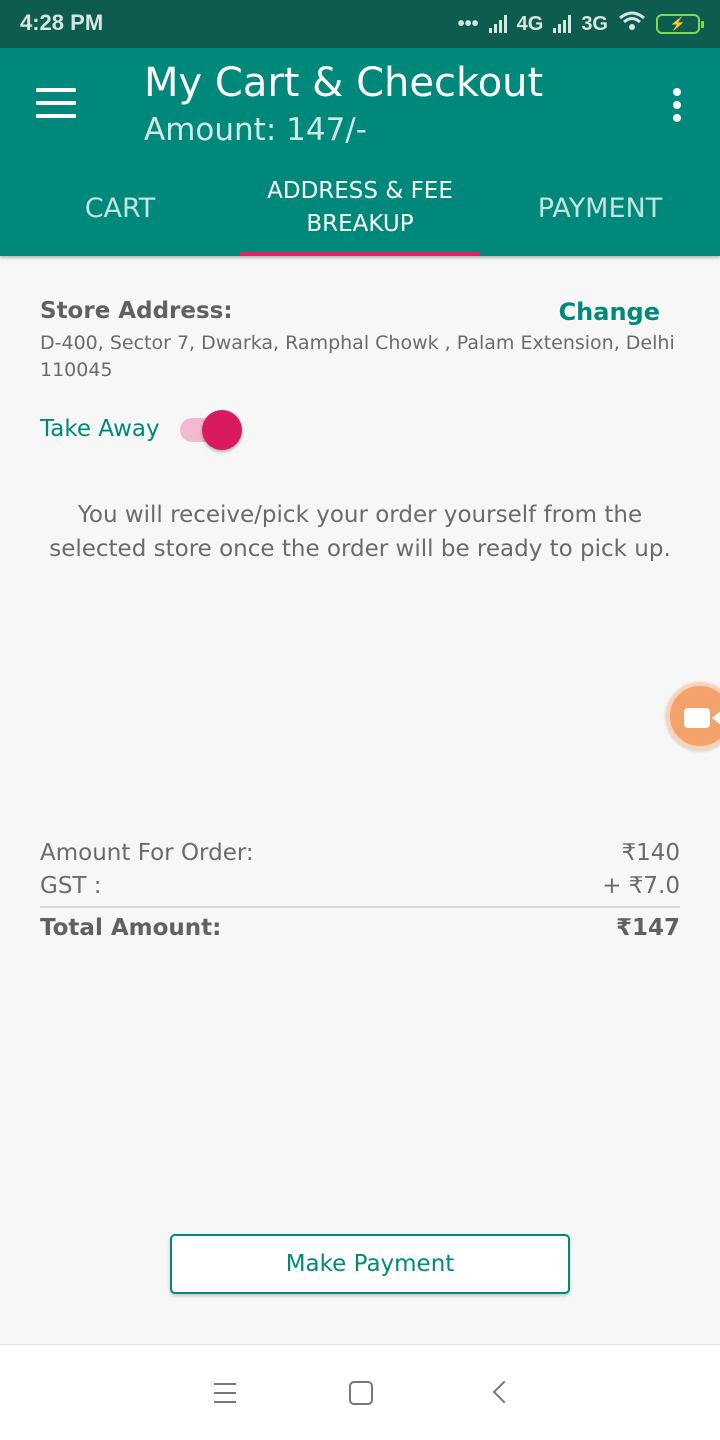 This screenshot has height=1440, width=720. I want to click on recent-apps-icon, so click(225, 1393).